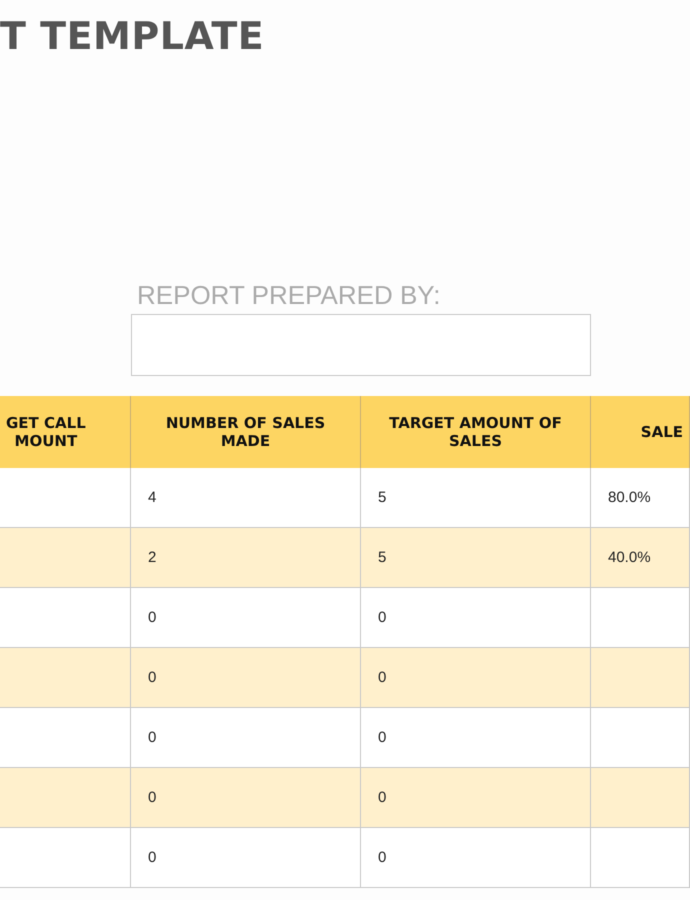 The width and height of the screenshot is (690, 900). I want to click on column-header: NUMBER OF SALES MADE, so click(246, 432).